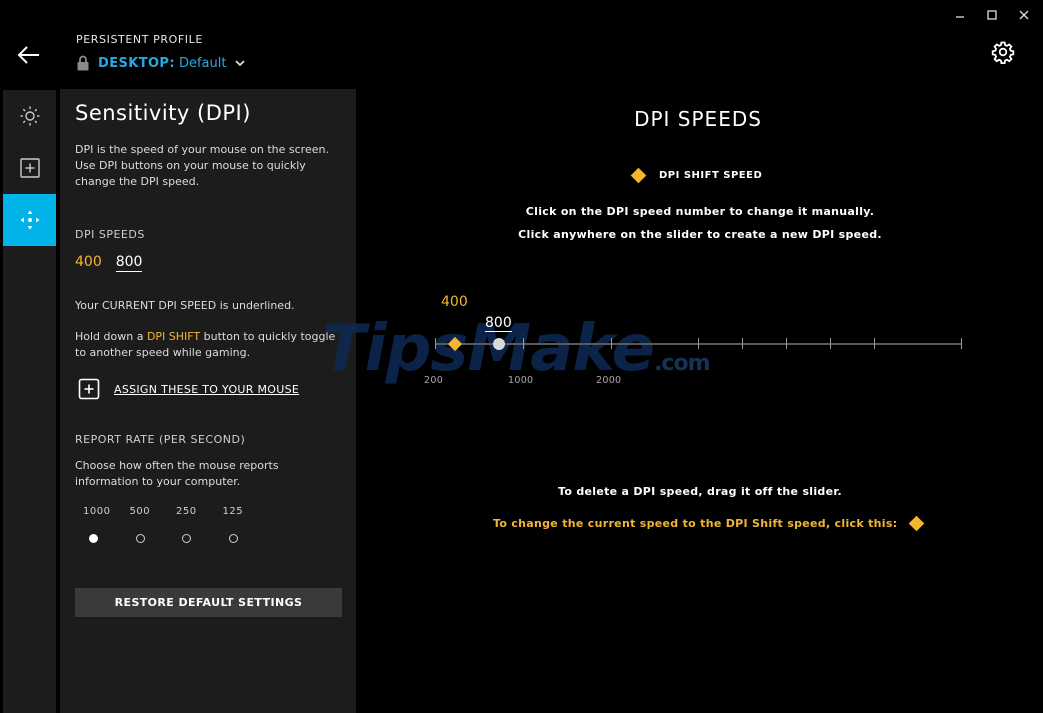  I want to click on minimize-icon, so click(960, 17).